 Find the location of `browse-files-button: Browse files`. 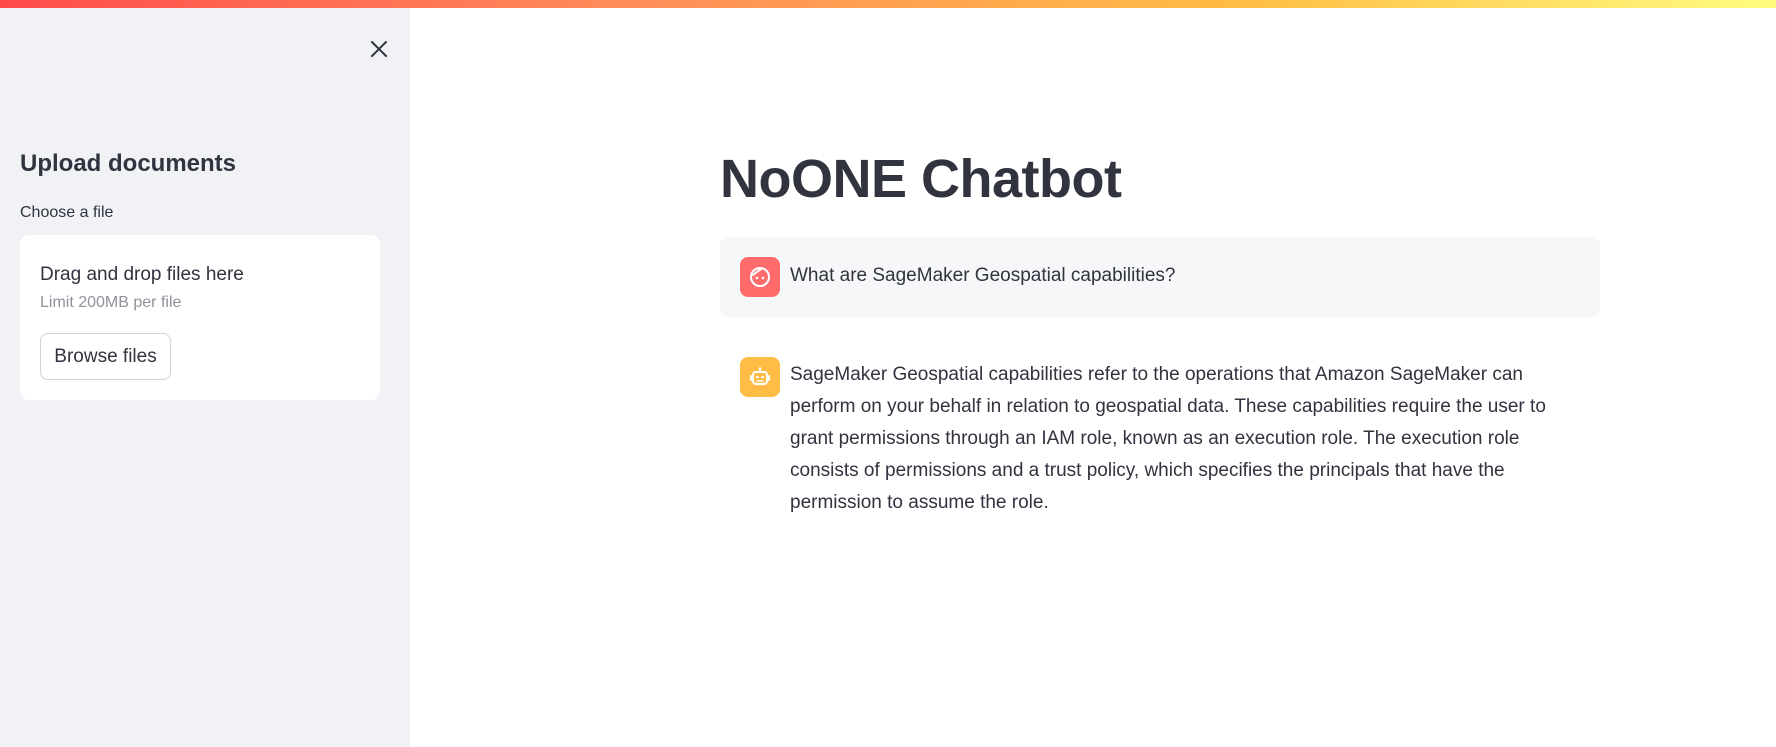

browse-files-button: Browse files is located at coordinates (105, 356).